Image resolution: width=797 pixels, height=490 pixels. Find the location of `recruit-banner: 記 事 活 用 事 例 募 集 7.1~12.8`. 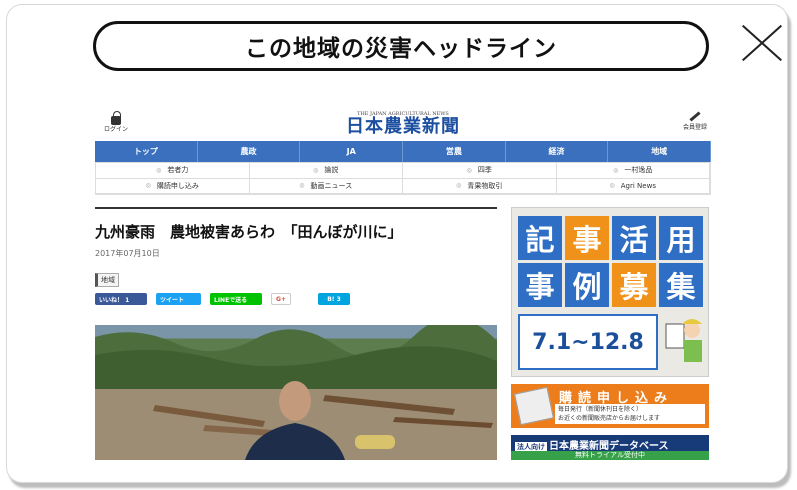

recruit-banner: 記 事 活 用 事 例 募 集 7.1~12.8 is located at coordinates (610, 292).